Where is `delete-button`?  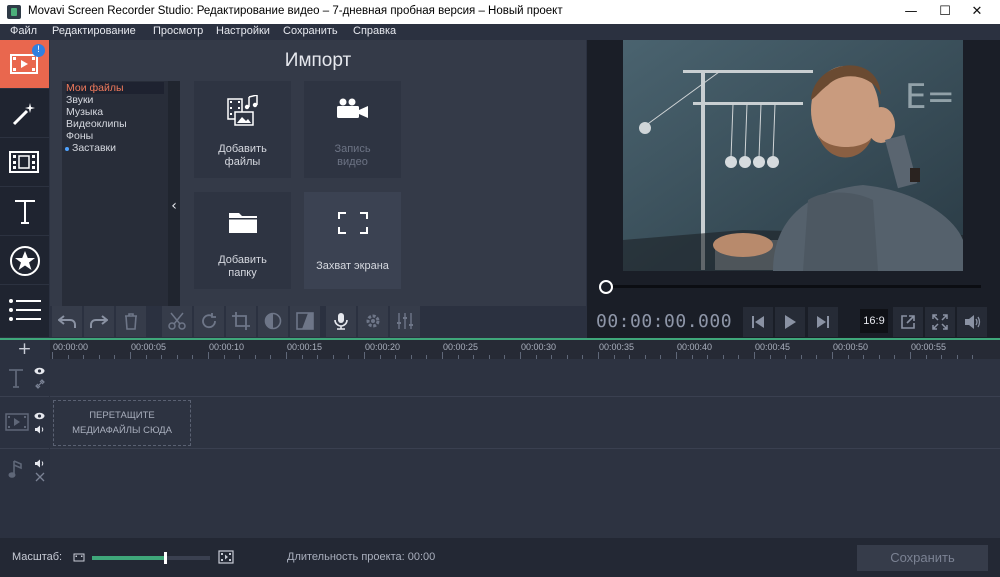
delete-button is located at coordinates (131, 321).